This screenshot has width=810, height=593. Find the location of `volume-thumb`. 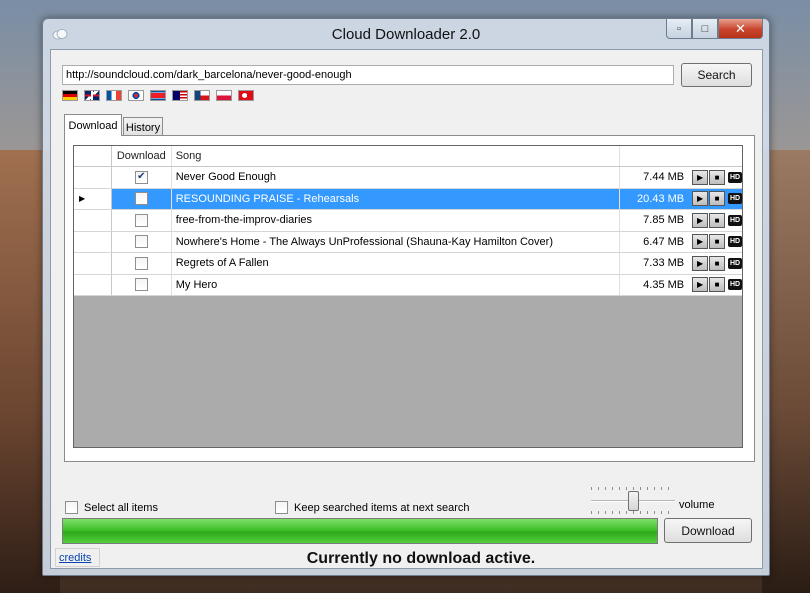

volume-thumb is located at coordinates (633, 501).